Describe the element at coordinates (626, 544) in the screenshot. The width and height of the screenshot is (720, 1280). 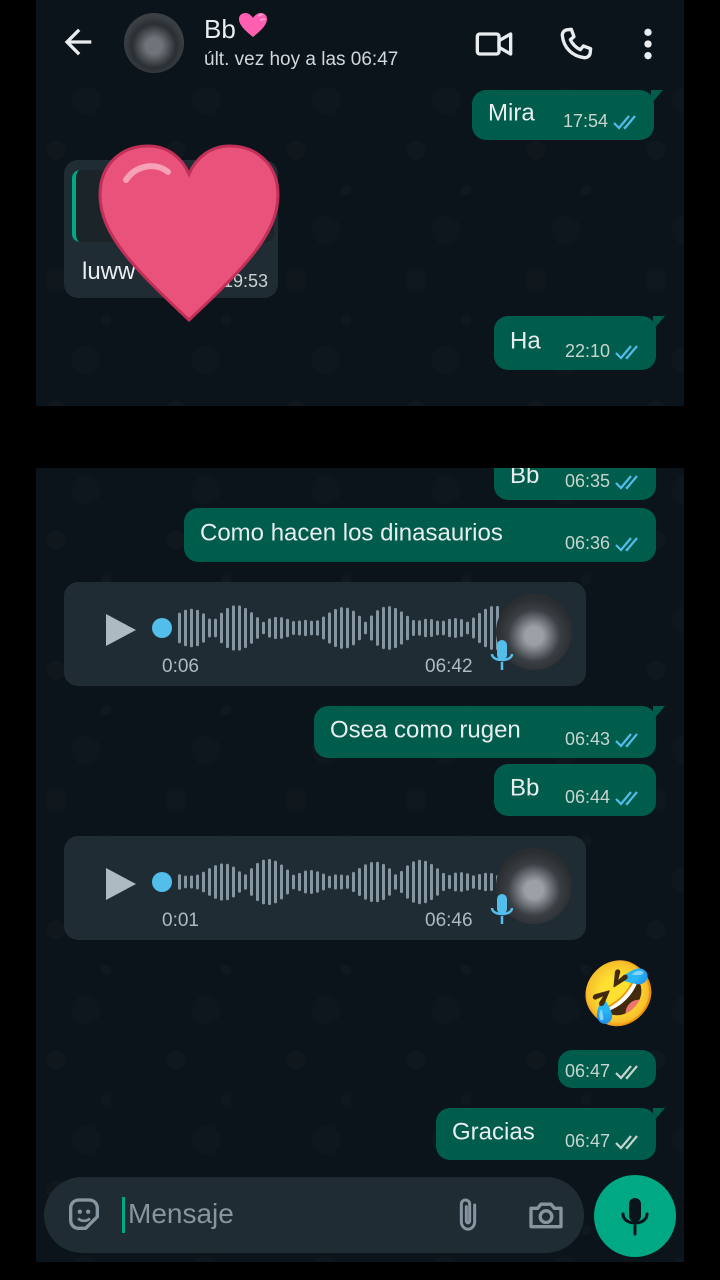
I see `read-ticks-icon` at that location.